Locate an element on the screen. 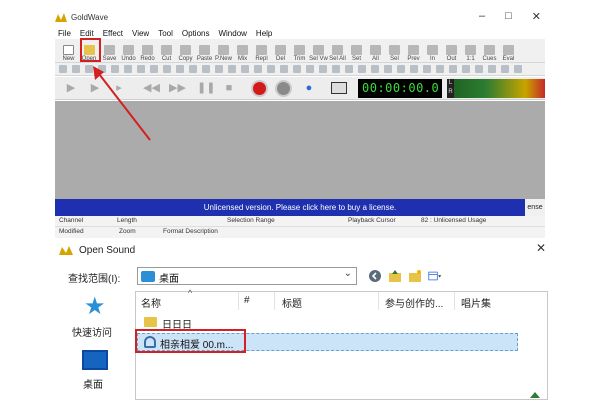 The width and height of the screenshot is (600, 400). menu-file: File is located at coordinates (64, 33).